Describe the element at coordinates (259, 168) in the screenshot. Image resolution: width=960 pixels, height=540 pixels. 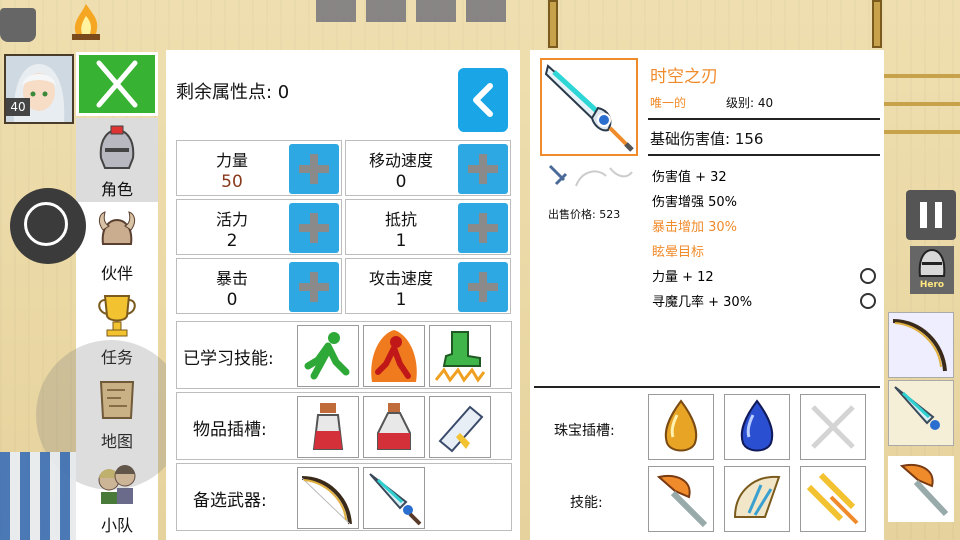
I see `stat-strength: 力量 50` at that location.